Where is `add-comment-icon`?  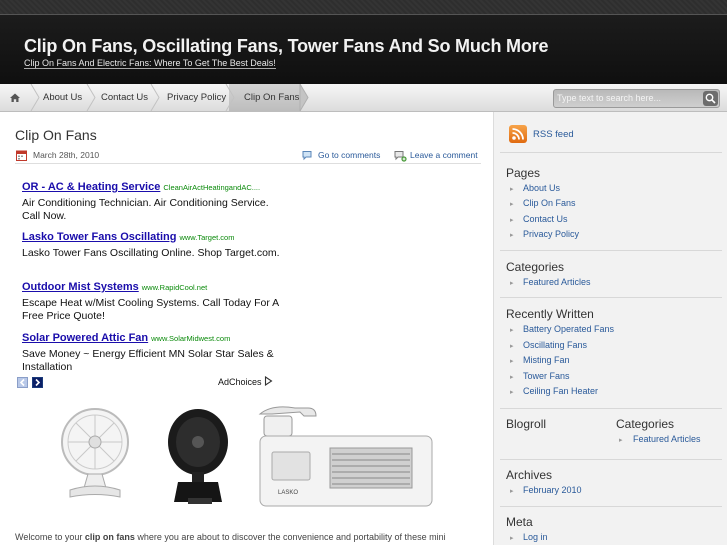 add-comment-icon is located at coordinates (400, 156).